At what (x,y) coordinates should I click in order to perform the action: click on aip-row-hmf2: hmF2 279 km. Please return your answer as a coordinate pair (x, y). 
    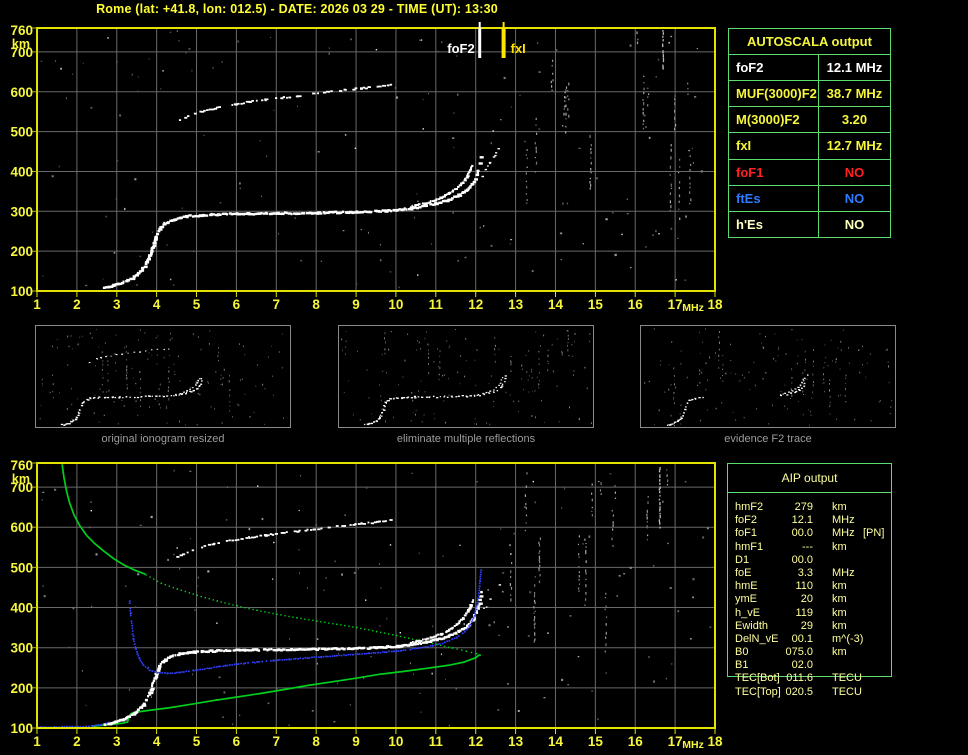
    Looking at the image, I should click on (827, 507).